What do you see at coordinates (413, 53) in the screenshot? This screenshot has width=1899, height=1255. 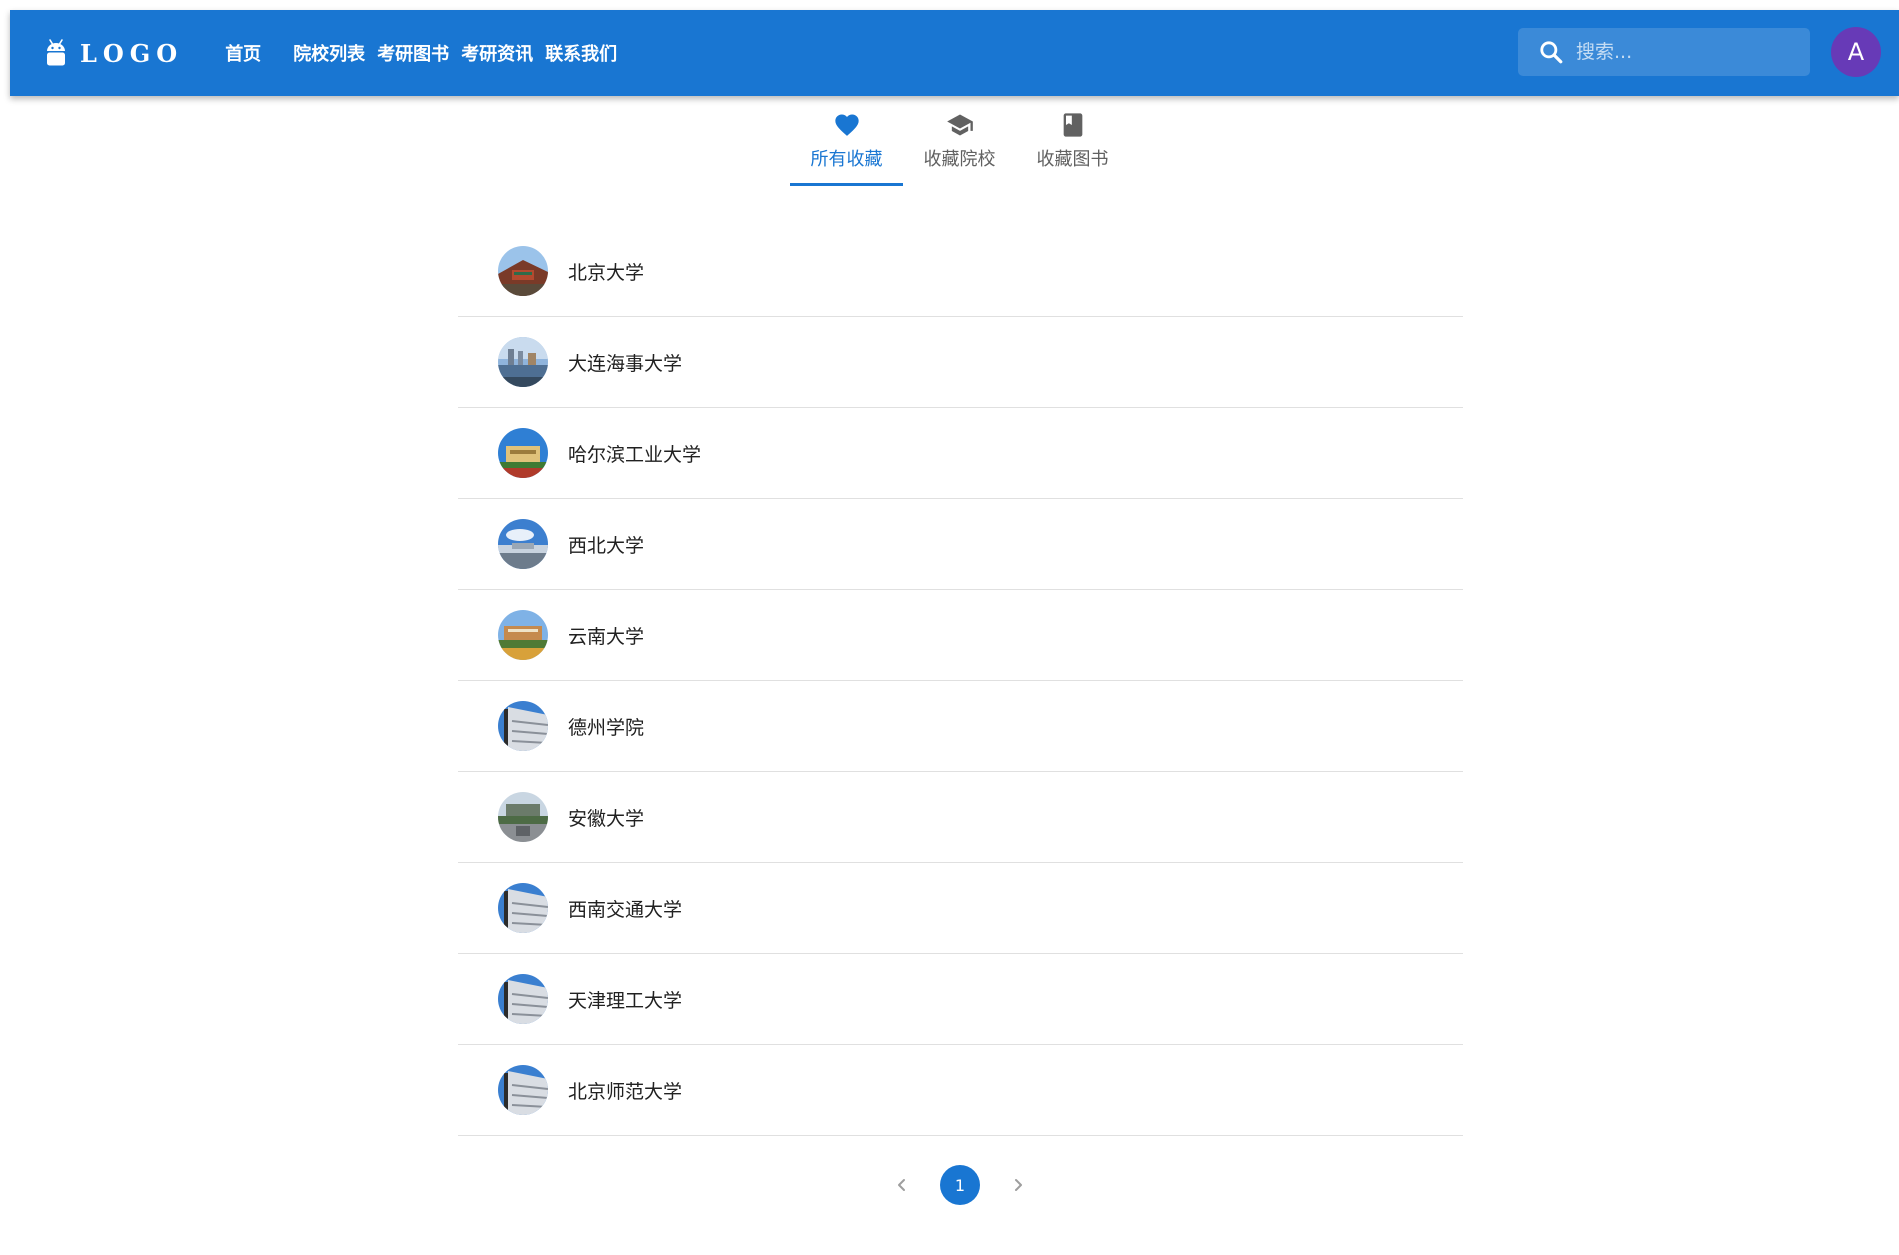 I see `nav-exam-books: 考研图书` at bounding box center [413, 53].